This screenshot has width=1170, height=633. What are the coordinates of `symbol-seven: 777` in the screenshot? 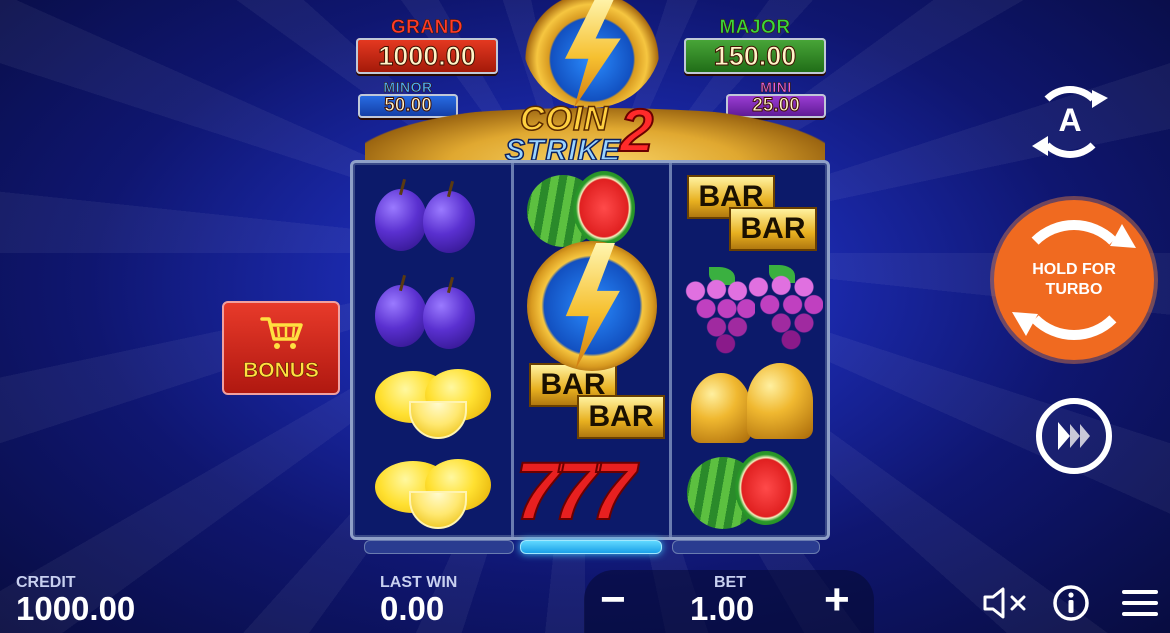 It's located at (589, 491).